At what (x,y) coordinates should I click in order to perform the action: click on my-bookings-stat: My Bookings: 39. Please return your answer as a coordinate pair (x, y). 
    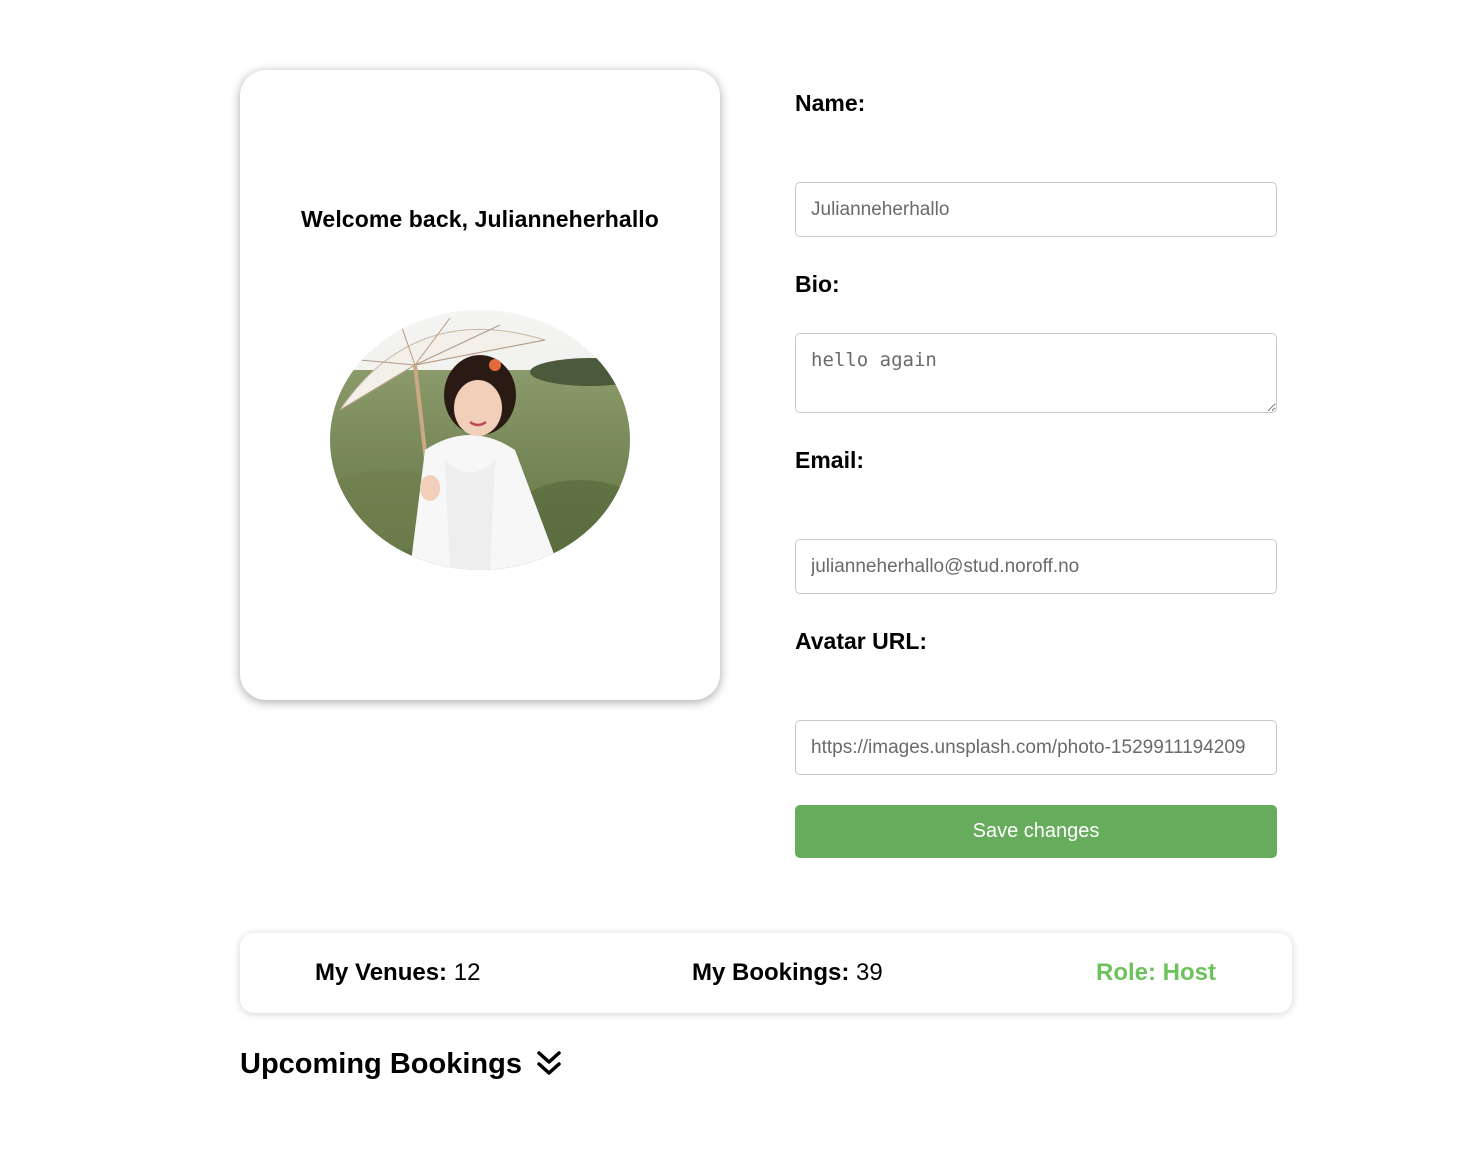
    Looking at the image, I should click on (787, 973).